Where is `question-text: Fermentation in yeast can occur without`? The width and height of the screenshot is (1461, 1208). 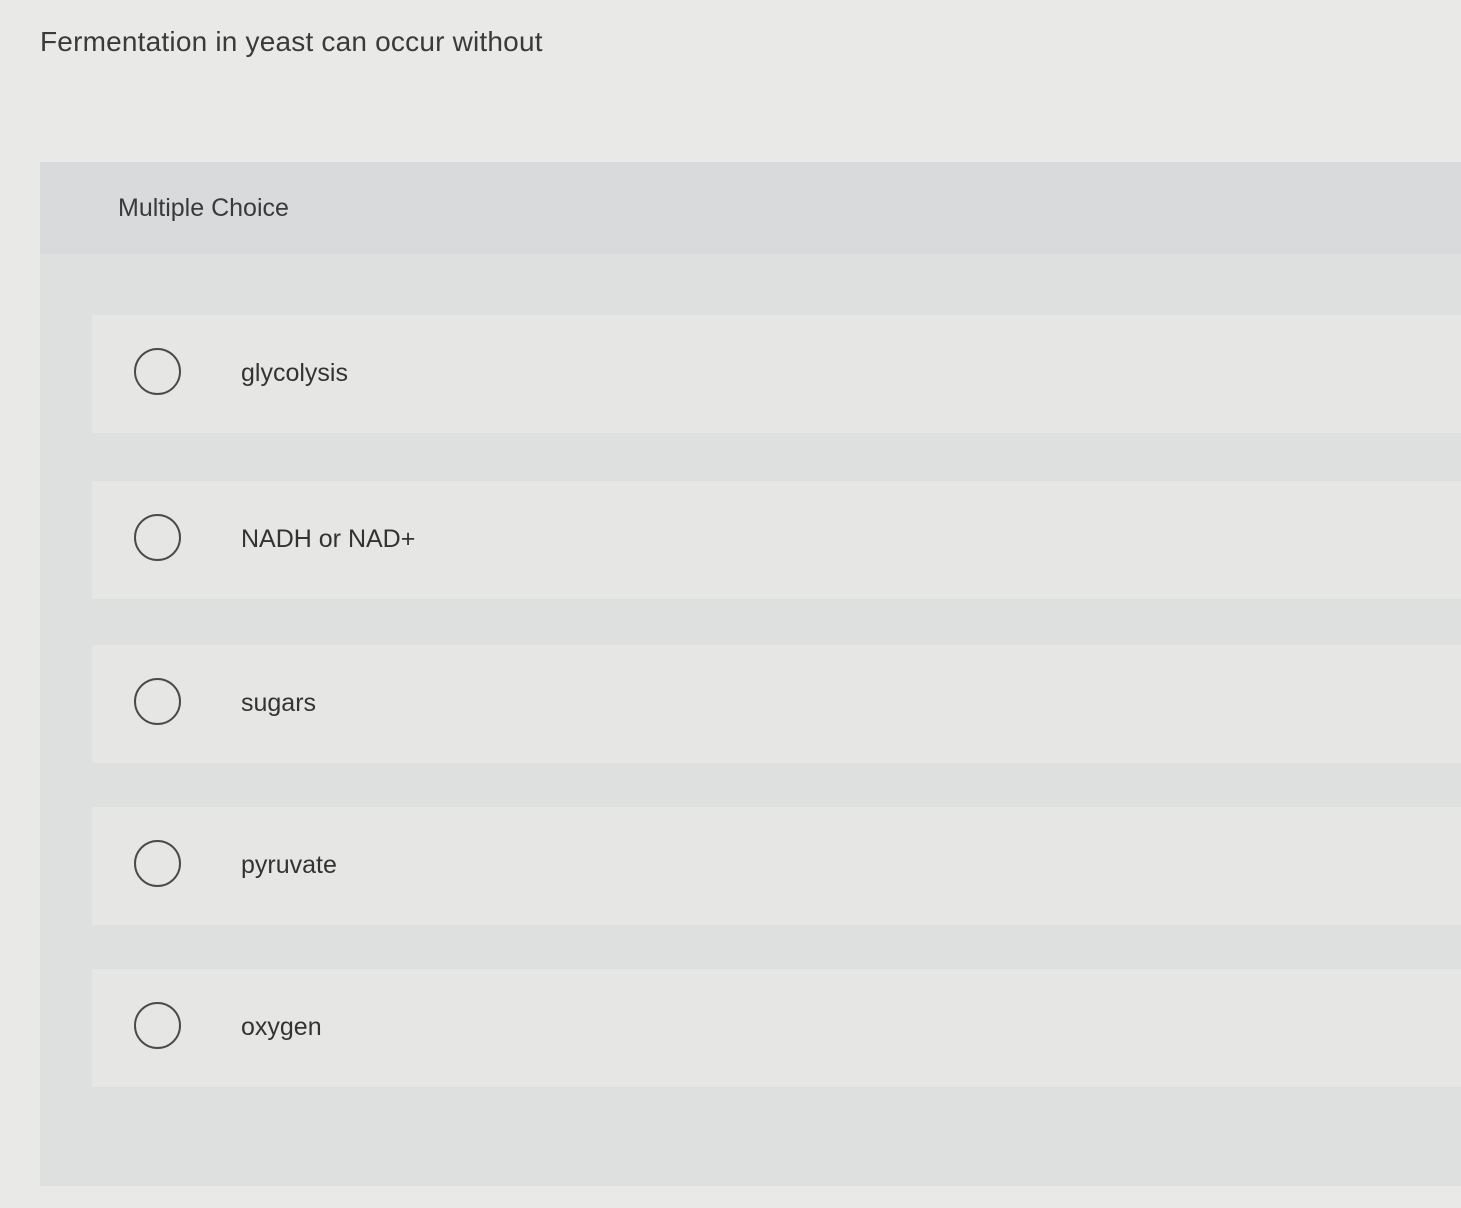
question-text: Fermentation in yeast can occur without is located at coordinates (291, 41).